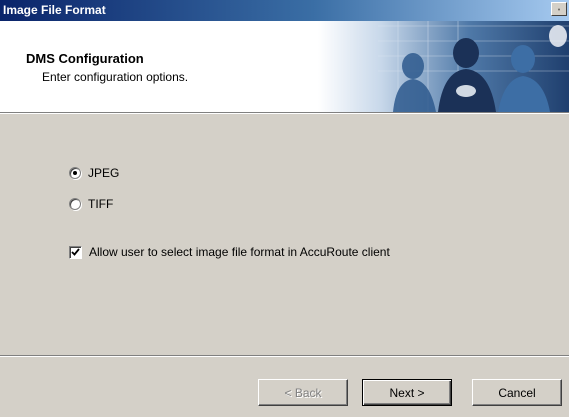  What do you see at coordinates (443, 66) in the screenshot?
I see `header-banner-image` at bounding box center [443, 66].